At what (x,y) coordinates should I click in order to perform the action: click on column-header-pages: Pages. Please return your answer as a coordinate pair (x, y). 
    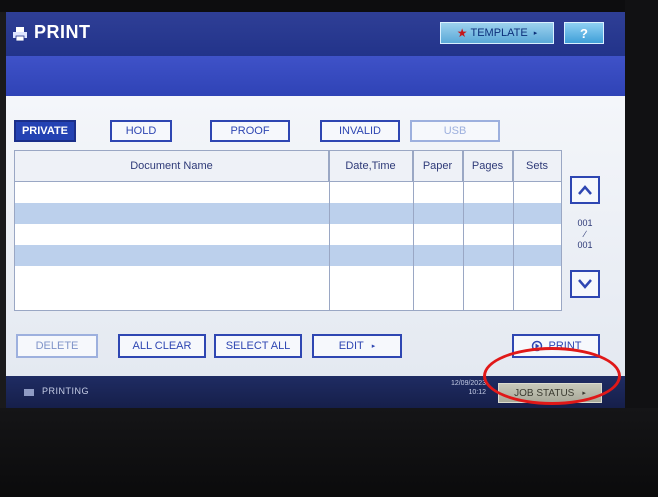
    Looking at the image, I should click on (488, 166).